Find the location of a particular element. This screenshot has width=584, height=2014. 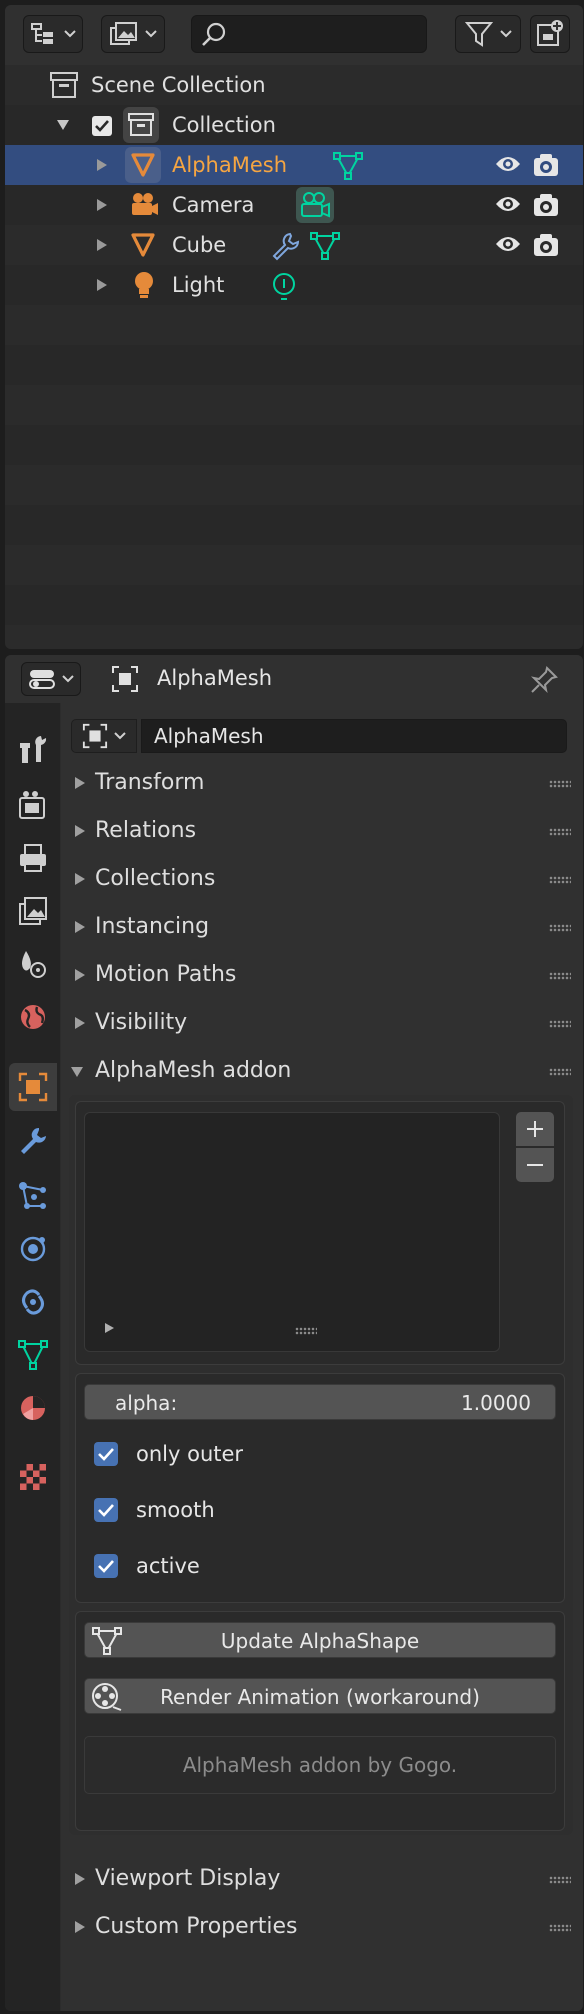

tab-modifiers is located at coordinates (33, 1141).